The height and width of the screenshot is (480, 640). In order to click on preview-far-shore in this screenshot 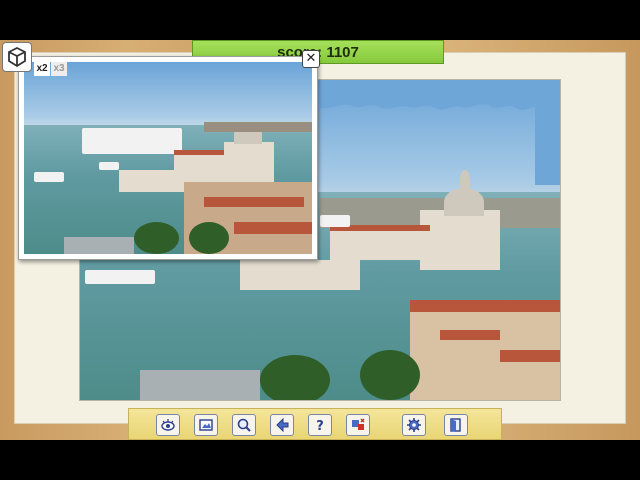, I will do `click(258, 127)`.